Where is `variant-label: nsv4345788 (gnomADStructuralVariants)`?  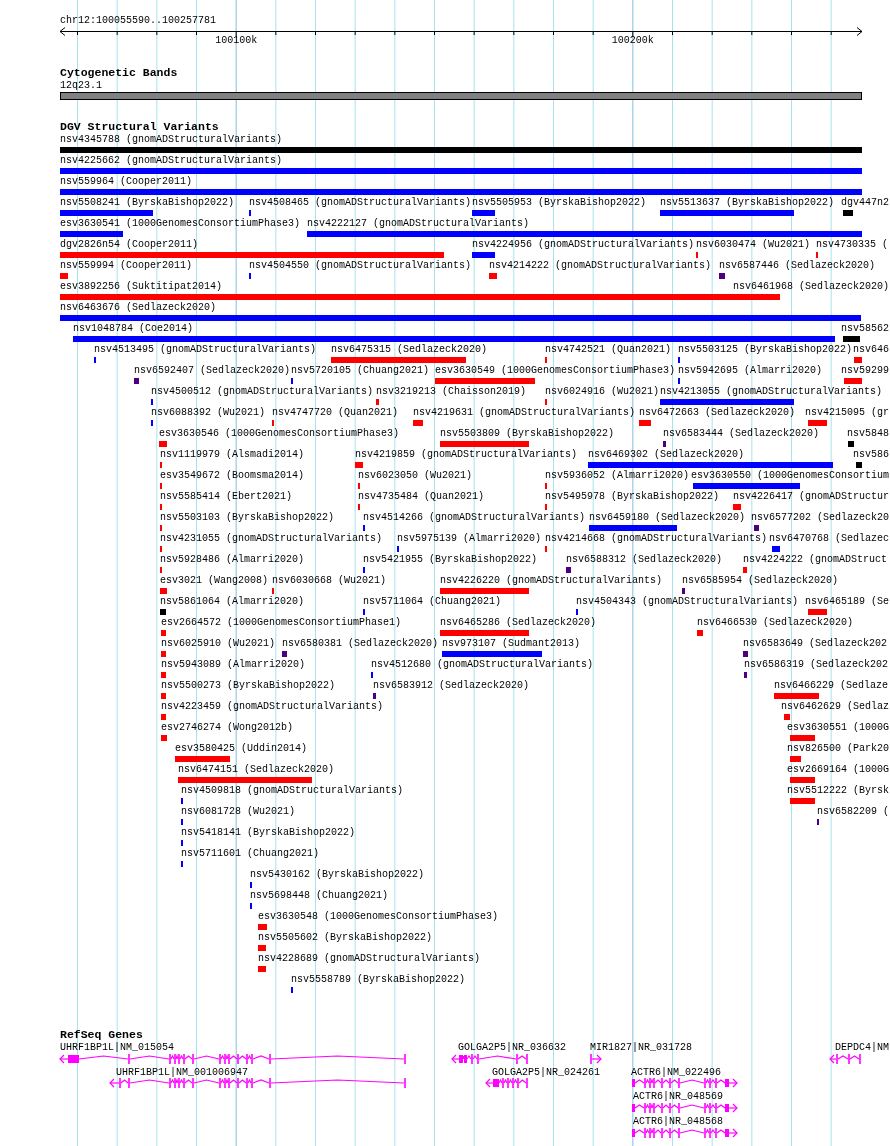
variant-label: nsv4345788 (gnomADStructuralVariants) is located at coordinates (171, 140).